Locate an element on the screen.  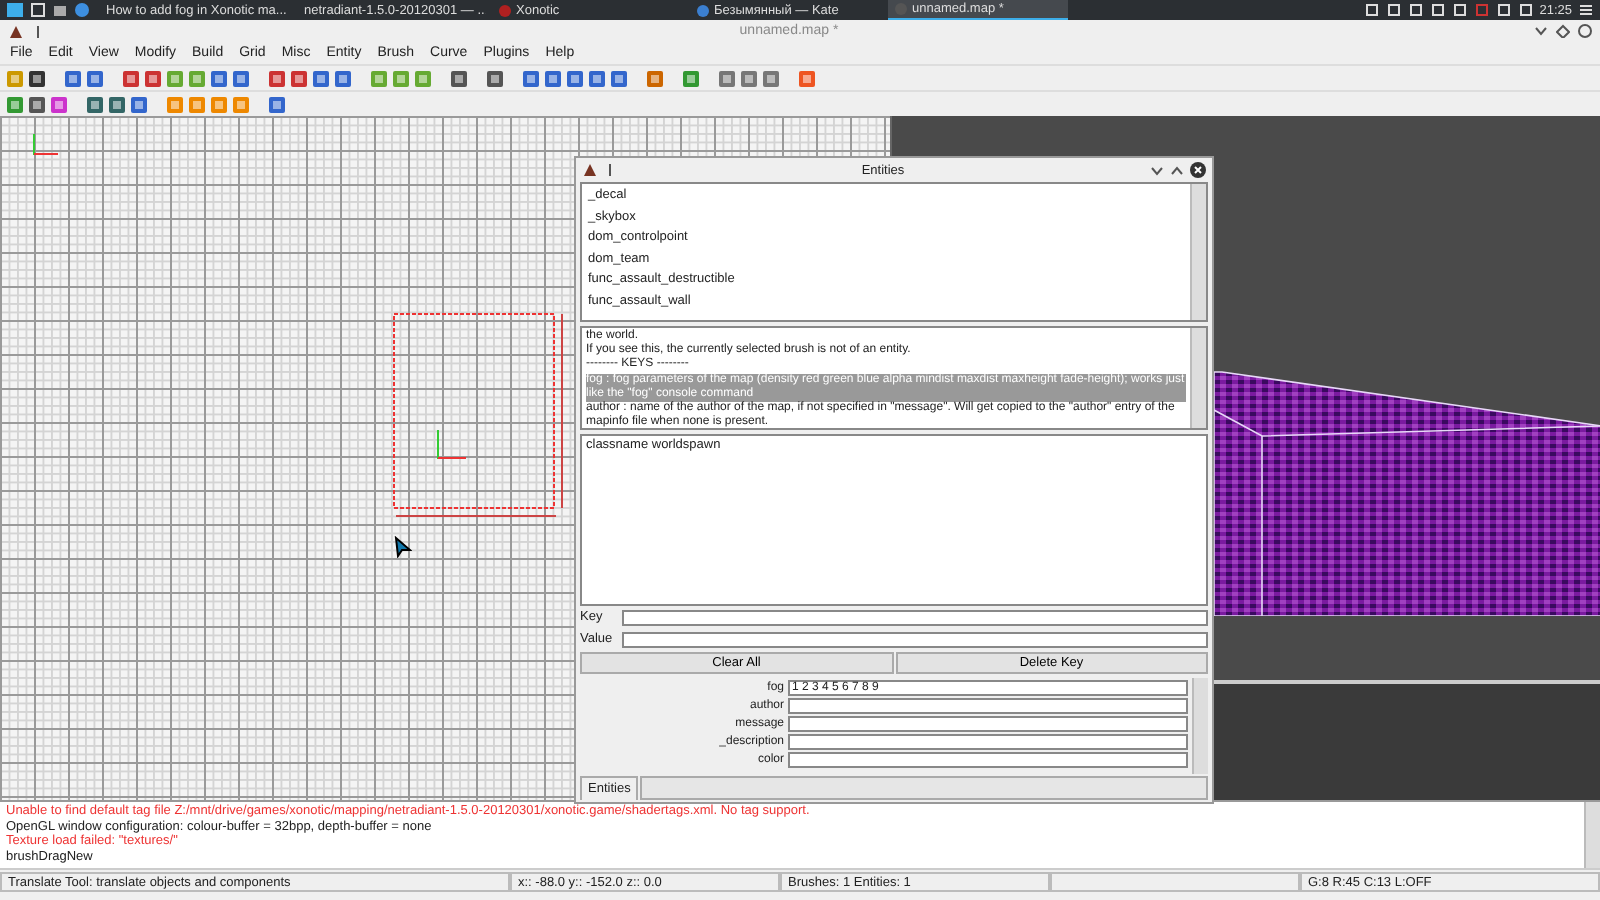
launcher-icon is located at coordinates (15, 10).